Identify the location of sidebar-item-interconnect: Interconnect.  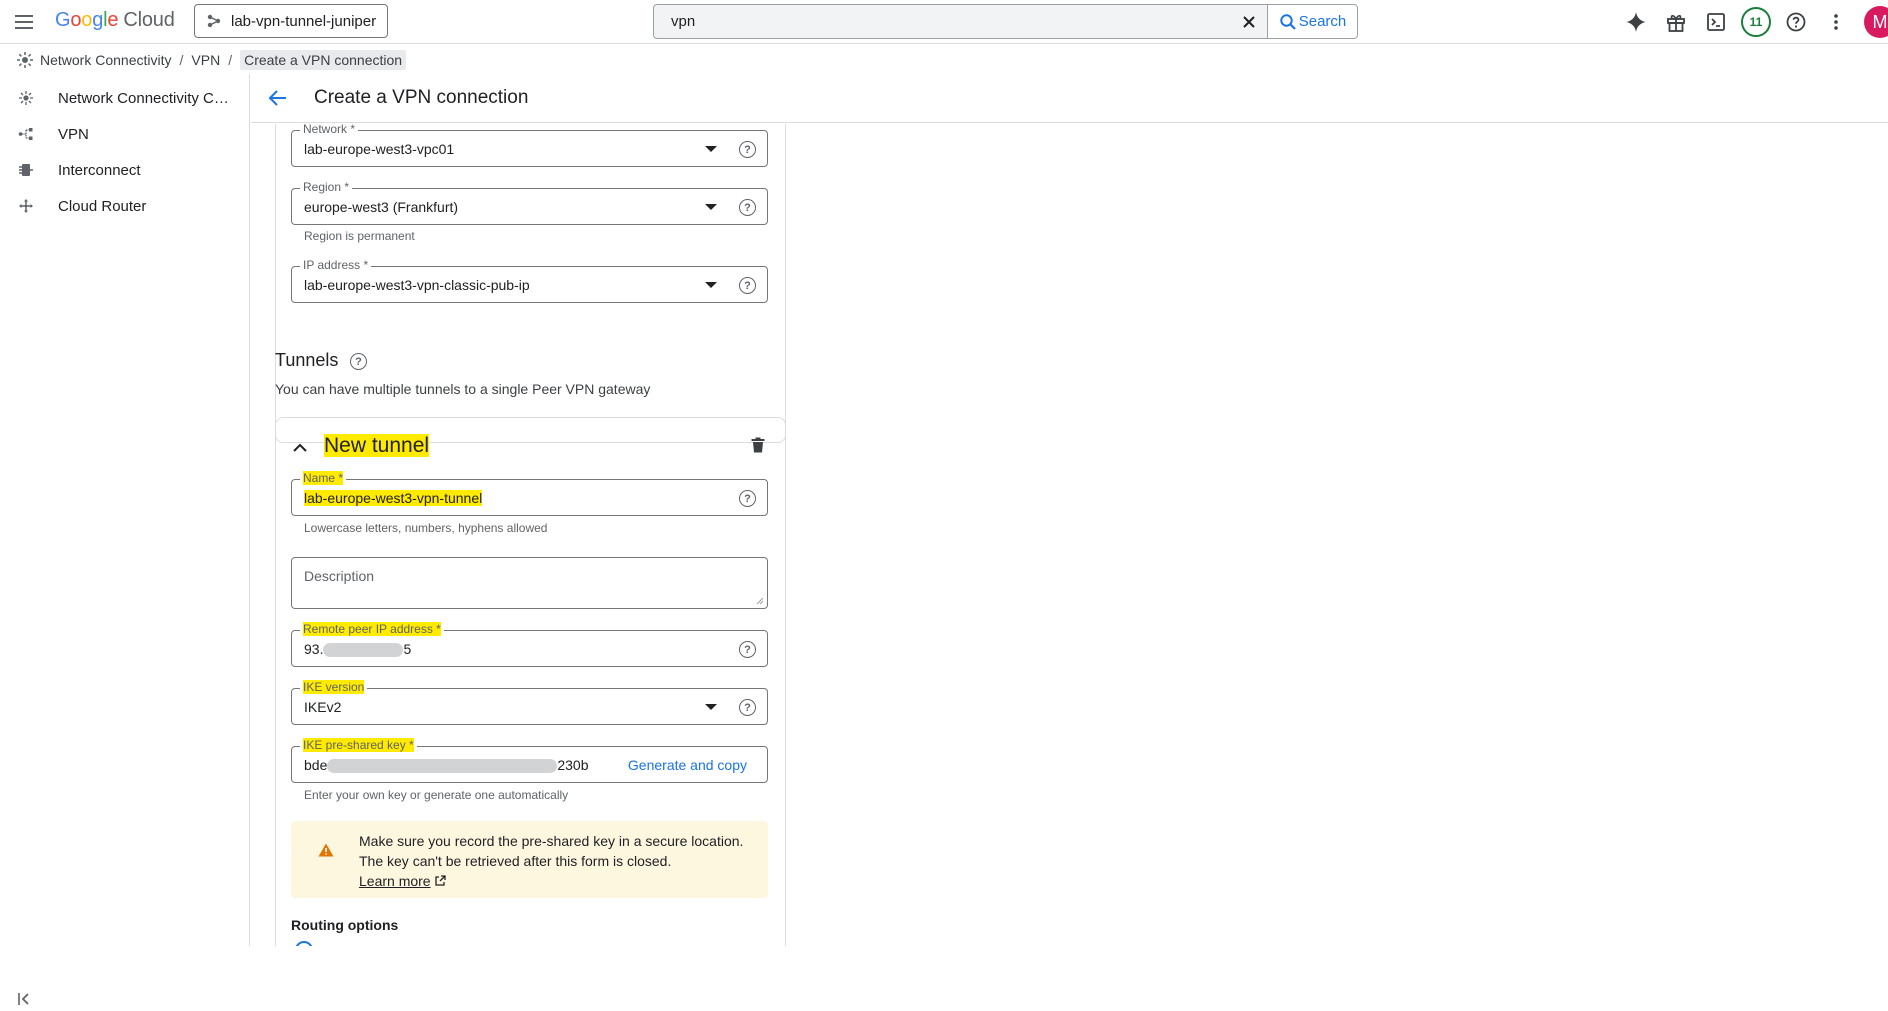
(124, 170).